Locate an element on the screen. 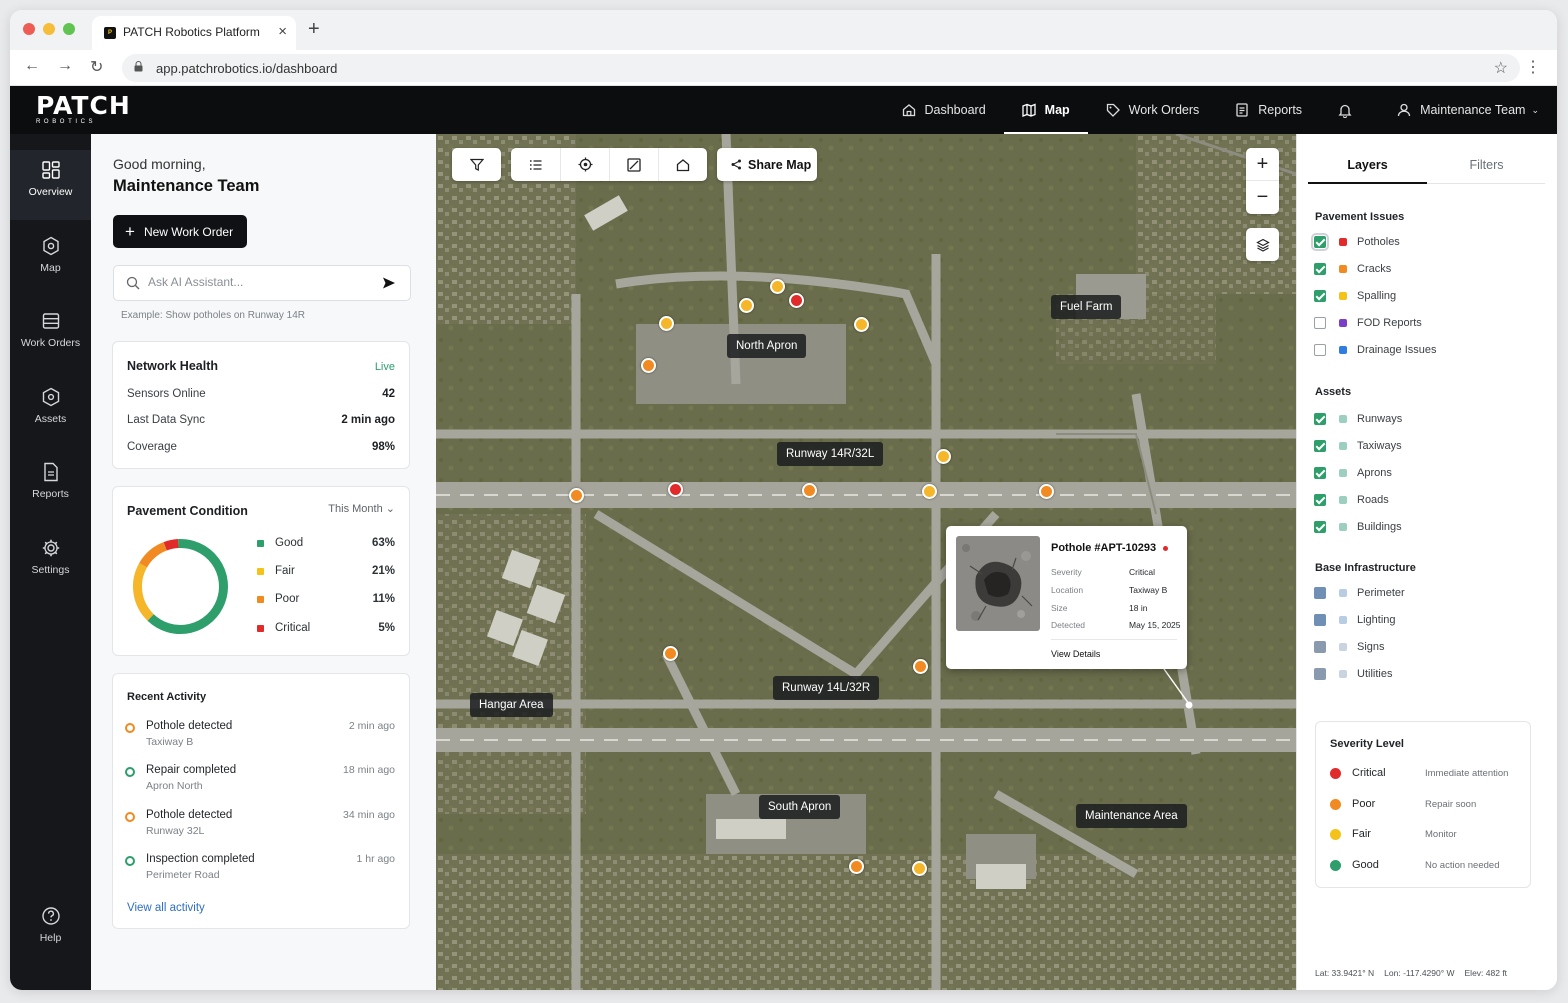  address-bar: ← → ↻ app.patchrobotics.io/dashboard ☆ ⋮ is located at coordinates (783, 68).